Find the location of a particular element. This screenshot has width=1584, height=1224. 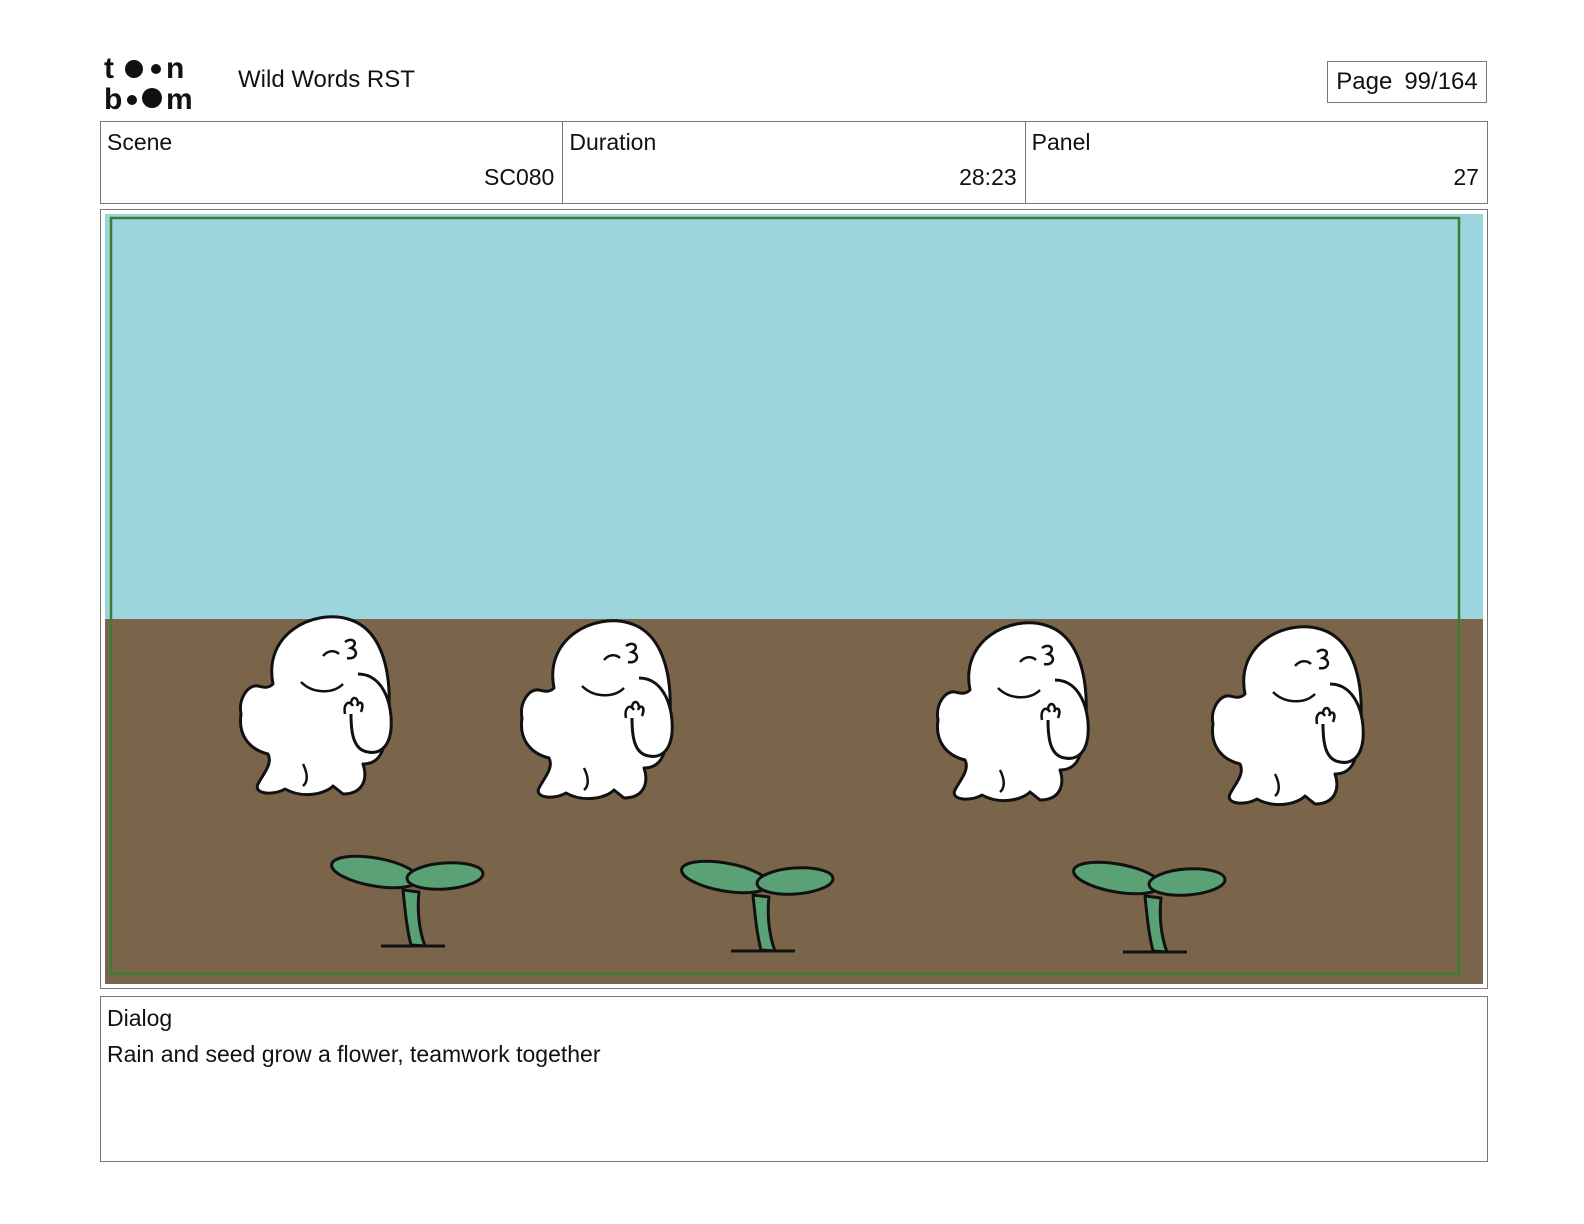

toon-boom-logo: t n b m is located at coordinates (160, 84).